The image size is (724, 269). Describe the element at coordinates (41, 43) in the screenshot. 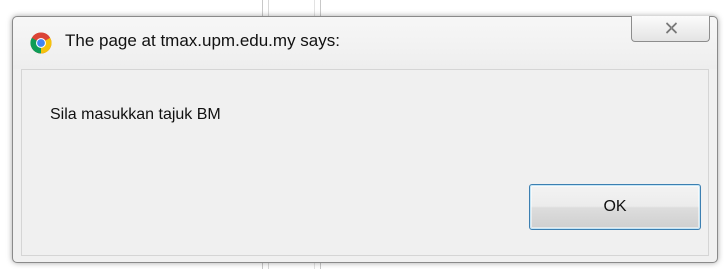

I see `chrome-icon` at that location.